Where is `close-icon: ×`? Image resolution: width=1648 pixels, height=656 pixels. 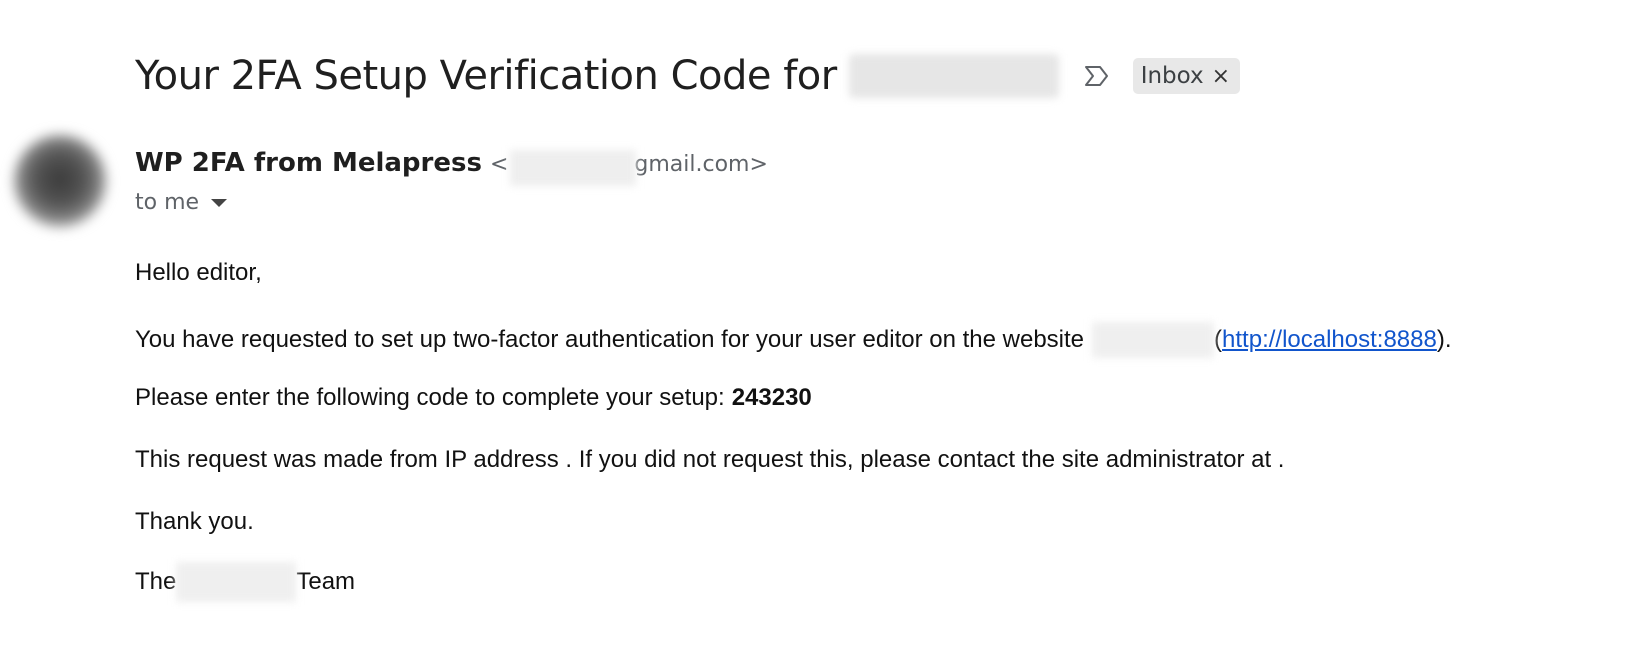
close-icon: × is located at coordinates (1221, 76).